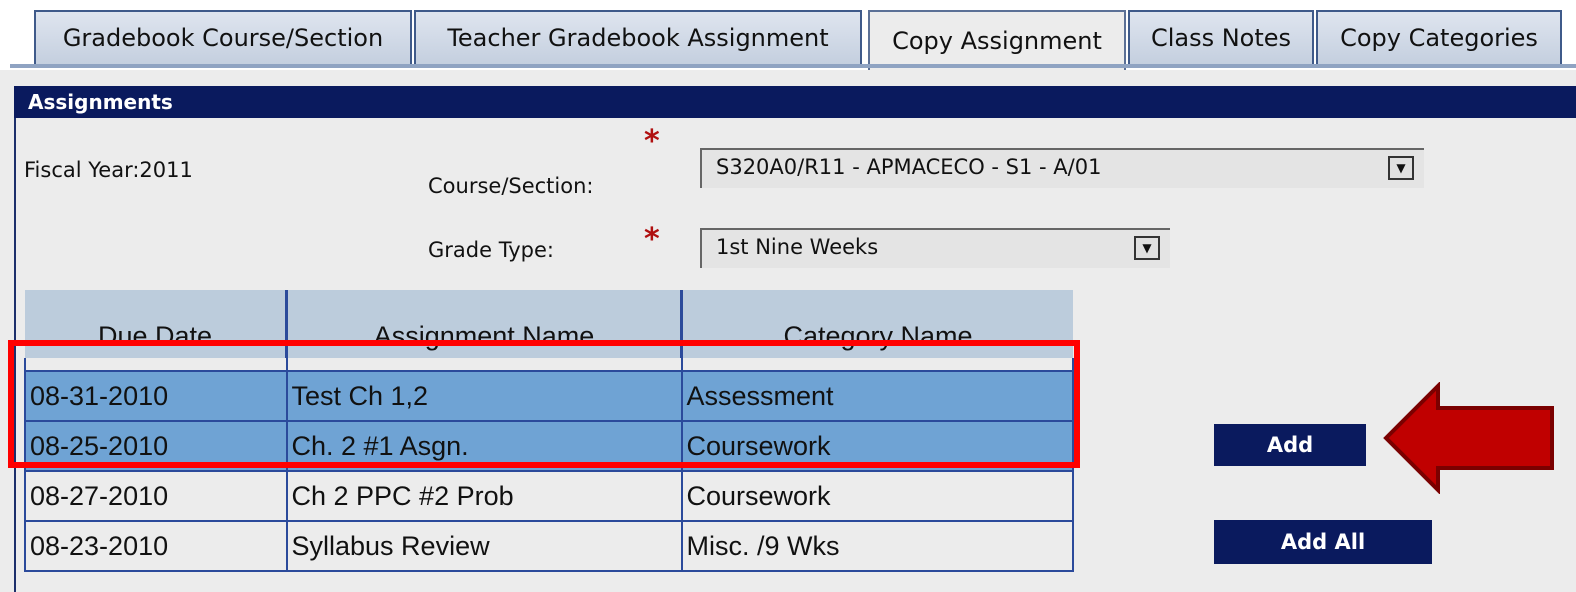 This screenshot has width=1576, height=592. Describe the element at coordinates (491, 250) in the screenshot. I see `grade-type-label: Grade Type:` at that location.